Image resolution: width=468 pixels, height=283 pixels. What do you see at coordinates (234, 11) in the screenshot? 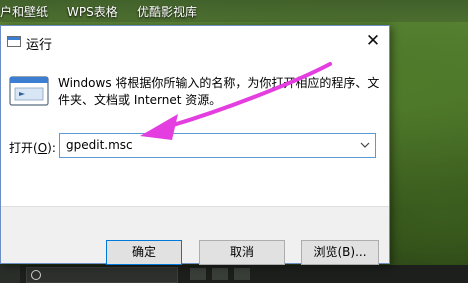
I see `desktop-icon-strip: 户和壁纸 WPS表格 优酷影视库` at bounding box center [234, 11].